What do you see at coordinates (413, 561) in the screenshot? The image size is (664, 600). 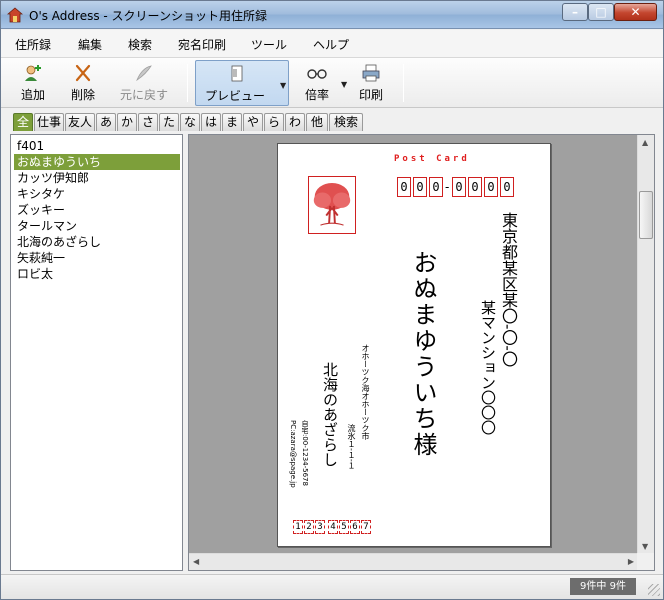 I see `horizontal-scrollbar: ◀ ▶` at bounding box center [413, 561].